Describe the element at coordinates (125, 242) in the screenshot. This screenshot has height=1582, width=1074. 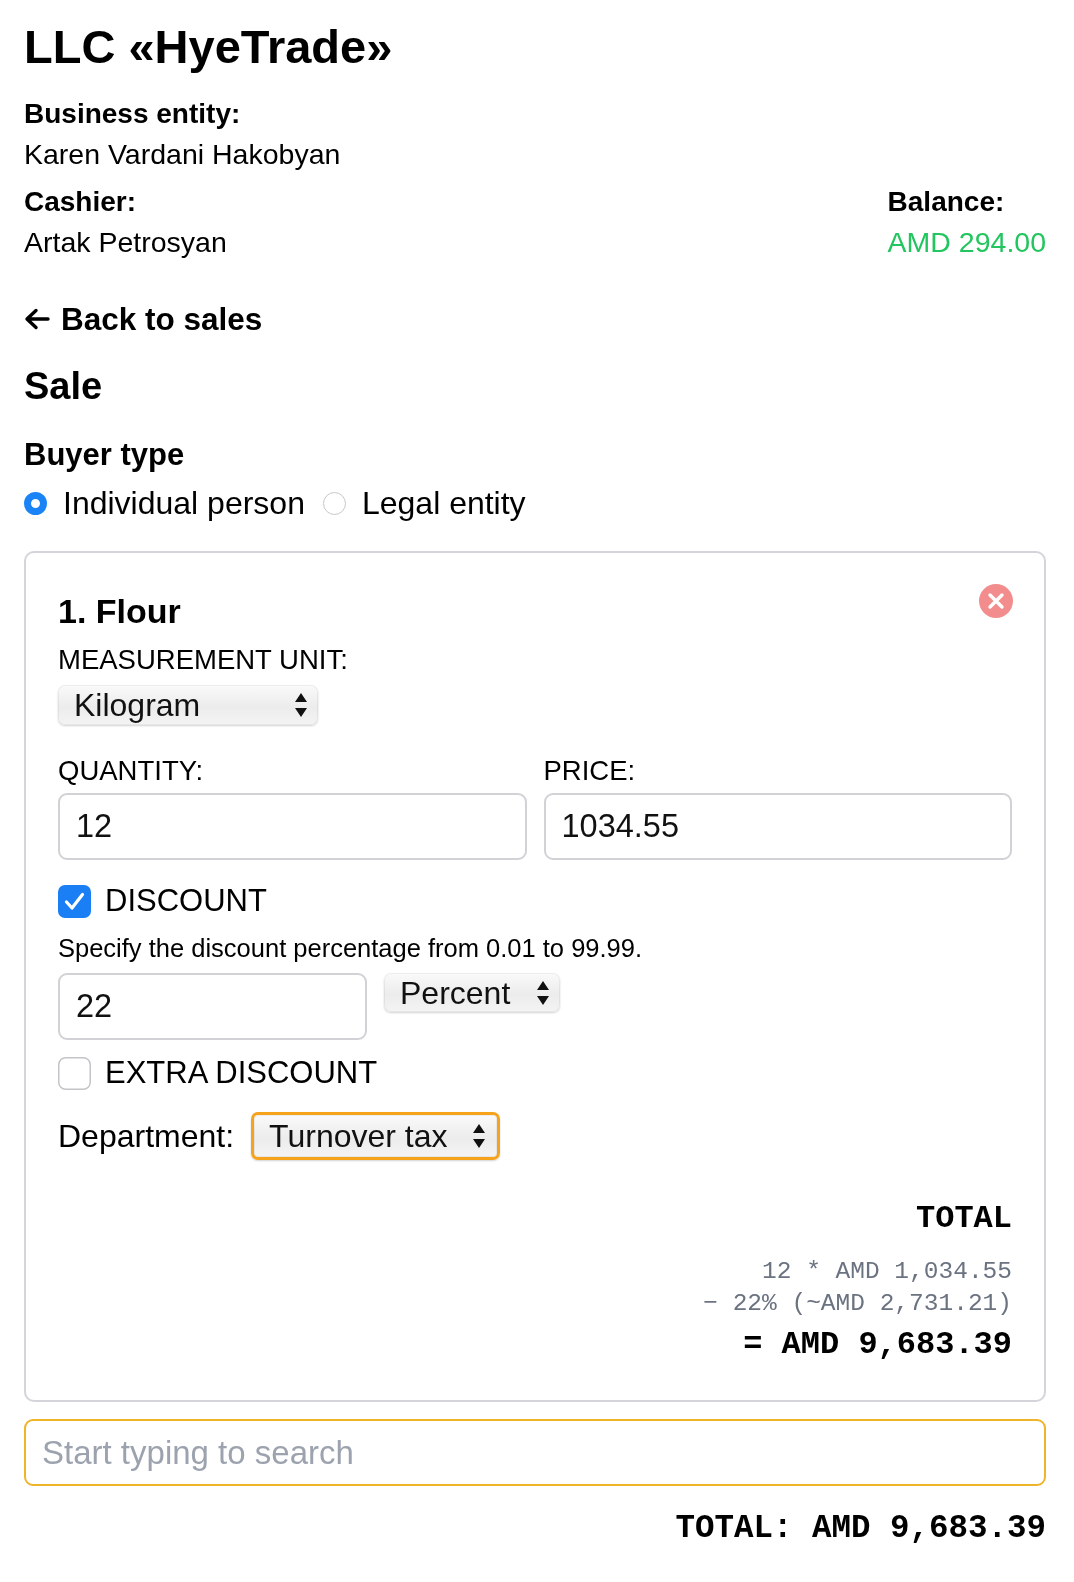
I see `cashier-name: Artak Petrosyan` at that location.